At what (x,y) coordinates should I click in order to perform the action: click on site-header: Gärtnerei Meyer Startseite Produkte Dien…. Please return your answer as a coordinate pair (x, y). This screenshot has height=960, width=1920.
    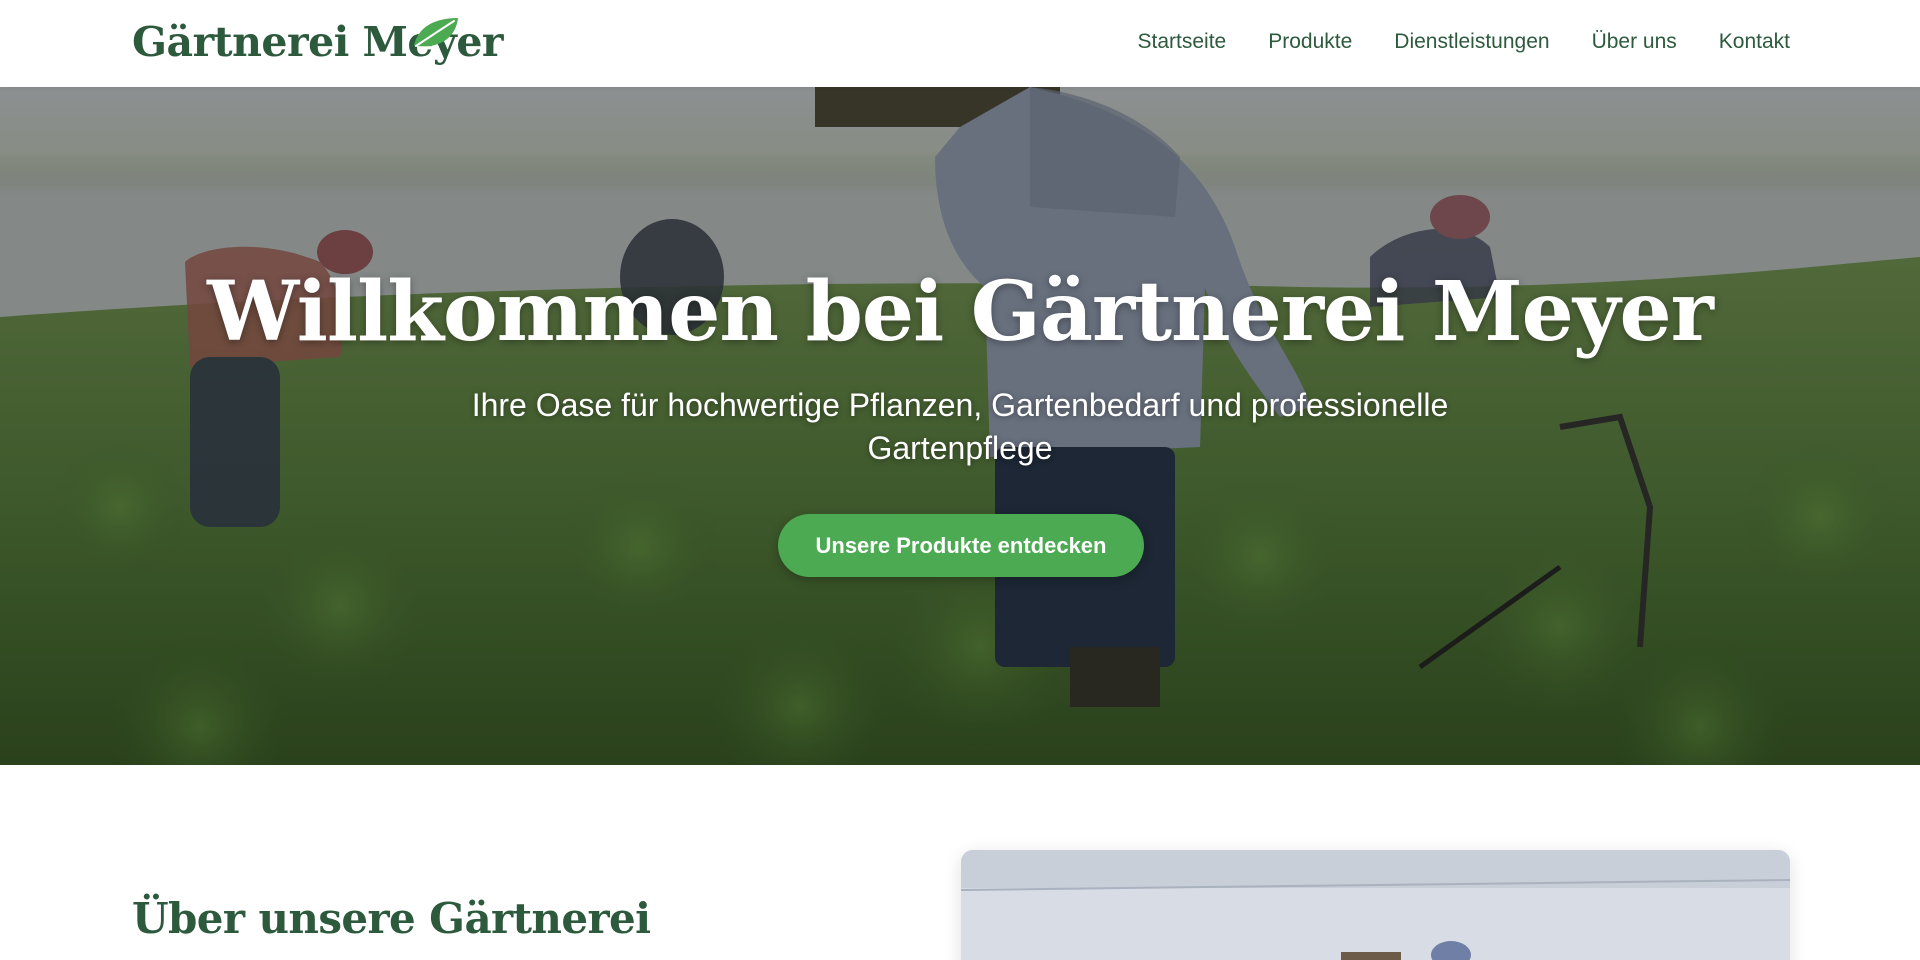
    Looking at the image, I should click on (960, 43).